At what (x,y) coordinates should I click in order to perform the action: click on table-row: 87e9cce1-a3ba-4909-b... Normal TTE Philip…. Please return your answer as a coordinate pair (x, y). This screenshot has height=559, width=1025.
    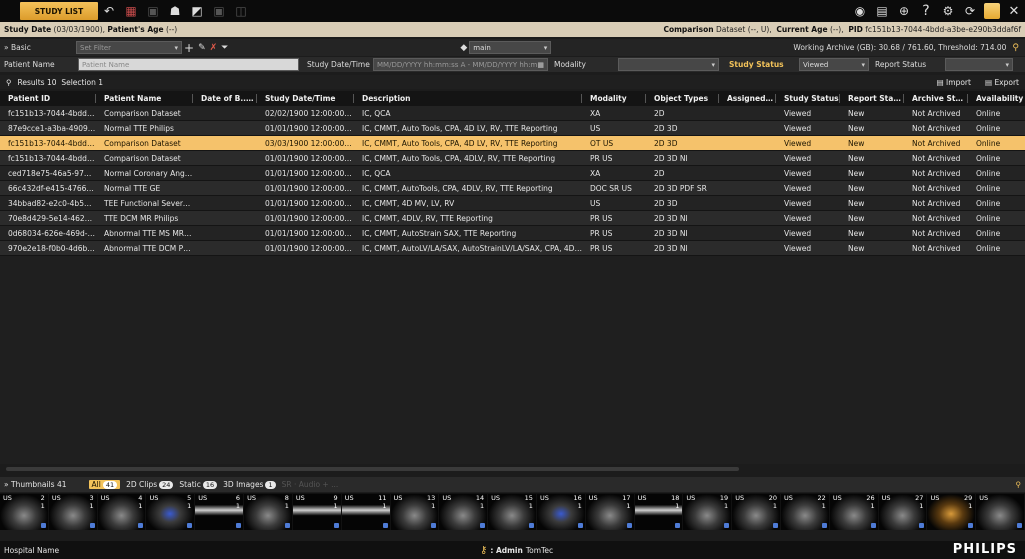
    Looking at the image, I should click on (512, 128).